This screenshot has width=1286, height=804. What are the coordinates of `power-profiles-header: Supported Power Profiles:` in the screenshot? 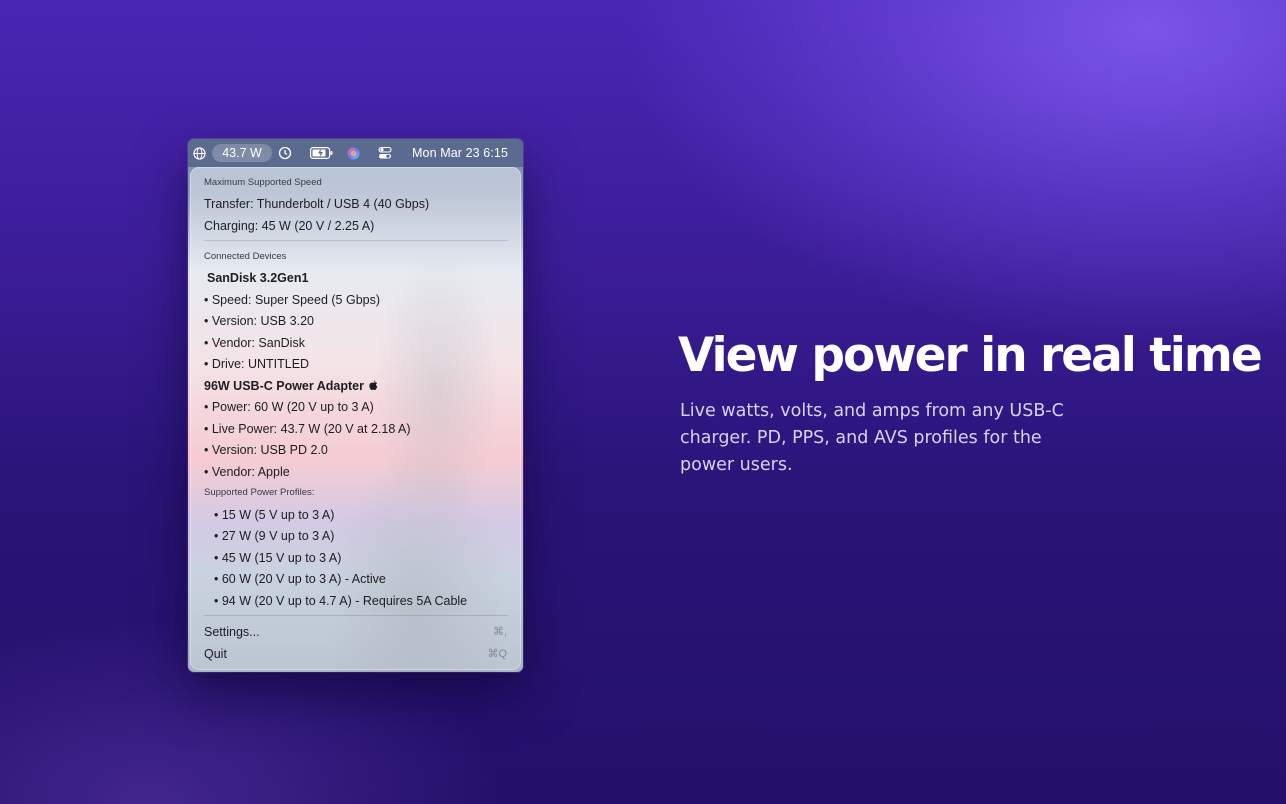 It's located at (259, 492).